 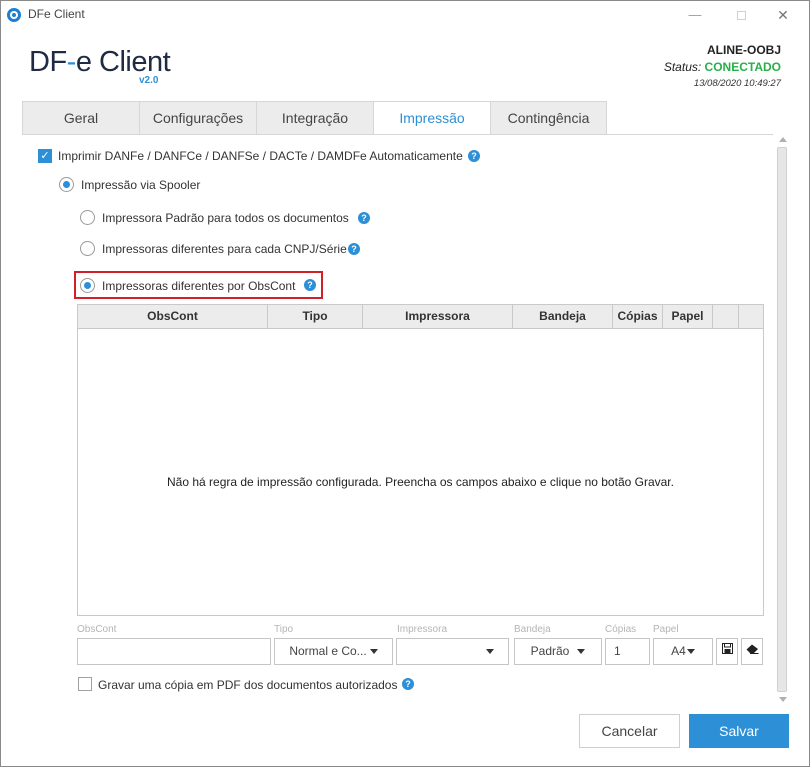 What do you see at coordinates (431, 118) in the screenshot?
I see `tab-impressao: Impressão` at bounding box center [431, 118].